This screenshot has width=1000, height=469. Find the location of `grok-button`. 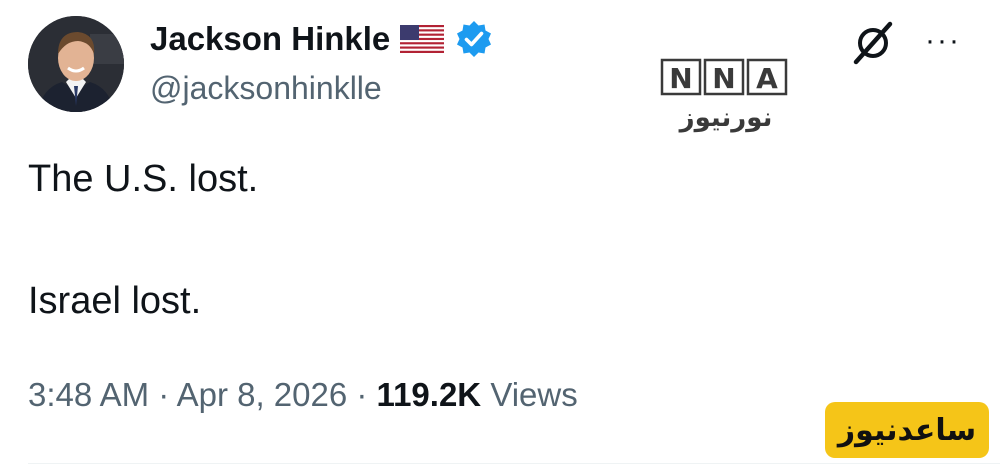

grok-button is located at coordinates (873, 43).